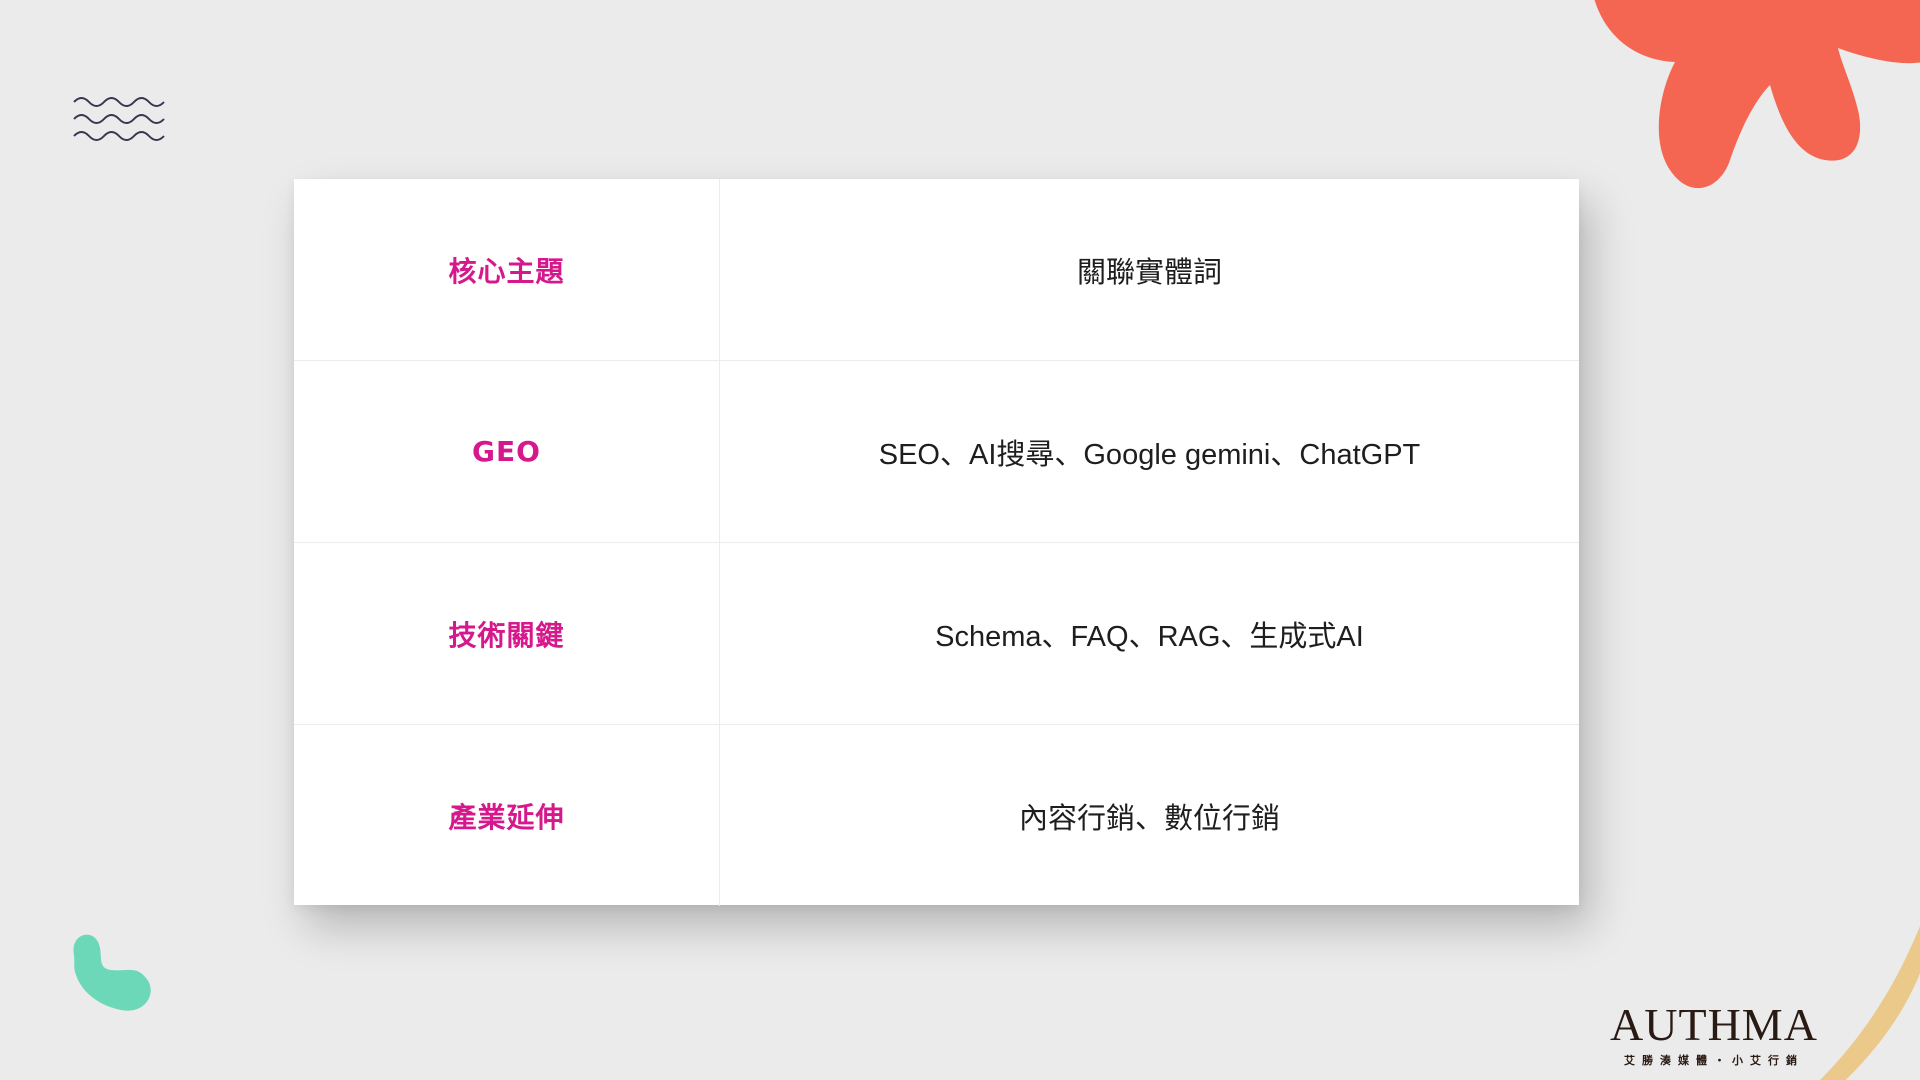 The width and height of the screenshot is (1920, 1080). I want to click on row-value-cell: Schema、FAQ、RAG、生成式AI, so click(1149, 636).